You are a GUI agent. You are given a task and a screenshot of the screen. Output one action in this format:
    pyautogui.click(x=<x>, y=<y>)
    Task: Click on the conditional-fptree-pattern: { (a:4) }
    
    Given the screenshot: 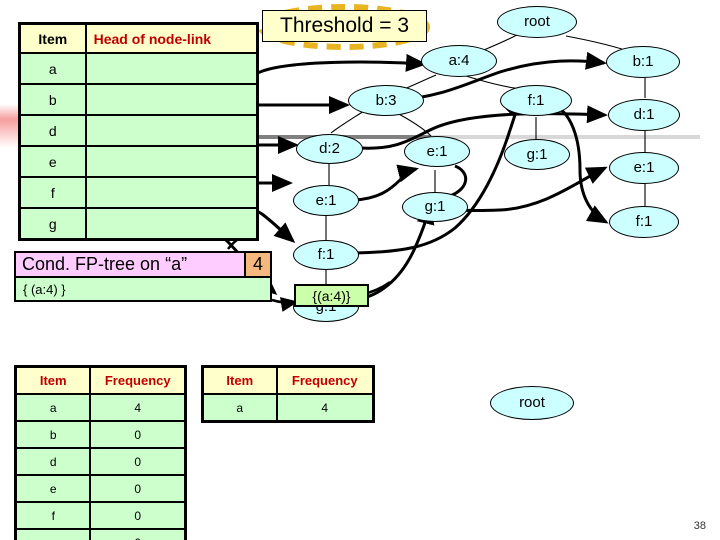 What is the action you would take?
    pyautogui.click(x=143, y=290)
    